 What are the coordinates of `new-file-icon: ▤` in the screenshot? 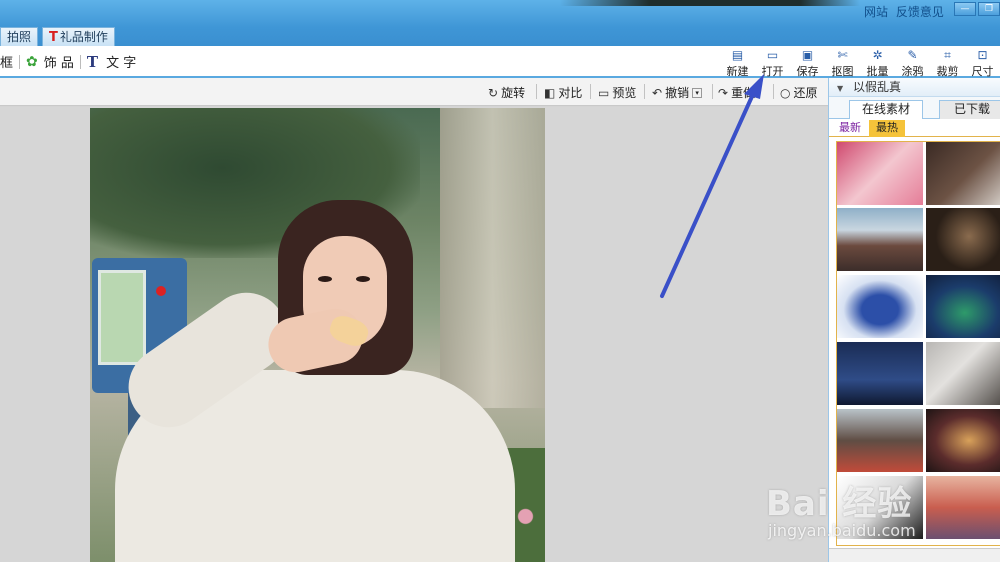 It's located at (737, 55).